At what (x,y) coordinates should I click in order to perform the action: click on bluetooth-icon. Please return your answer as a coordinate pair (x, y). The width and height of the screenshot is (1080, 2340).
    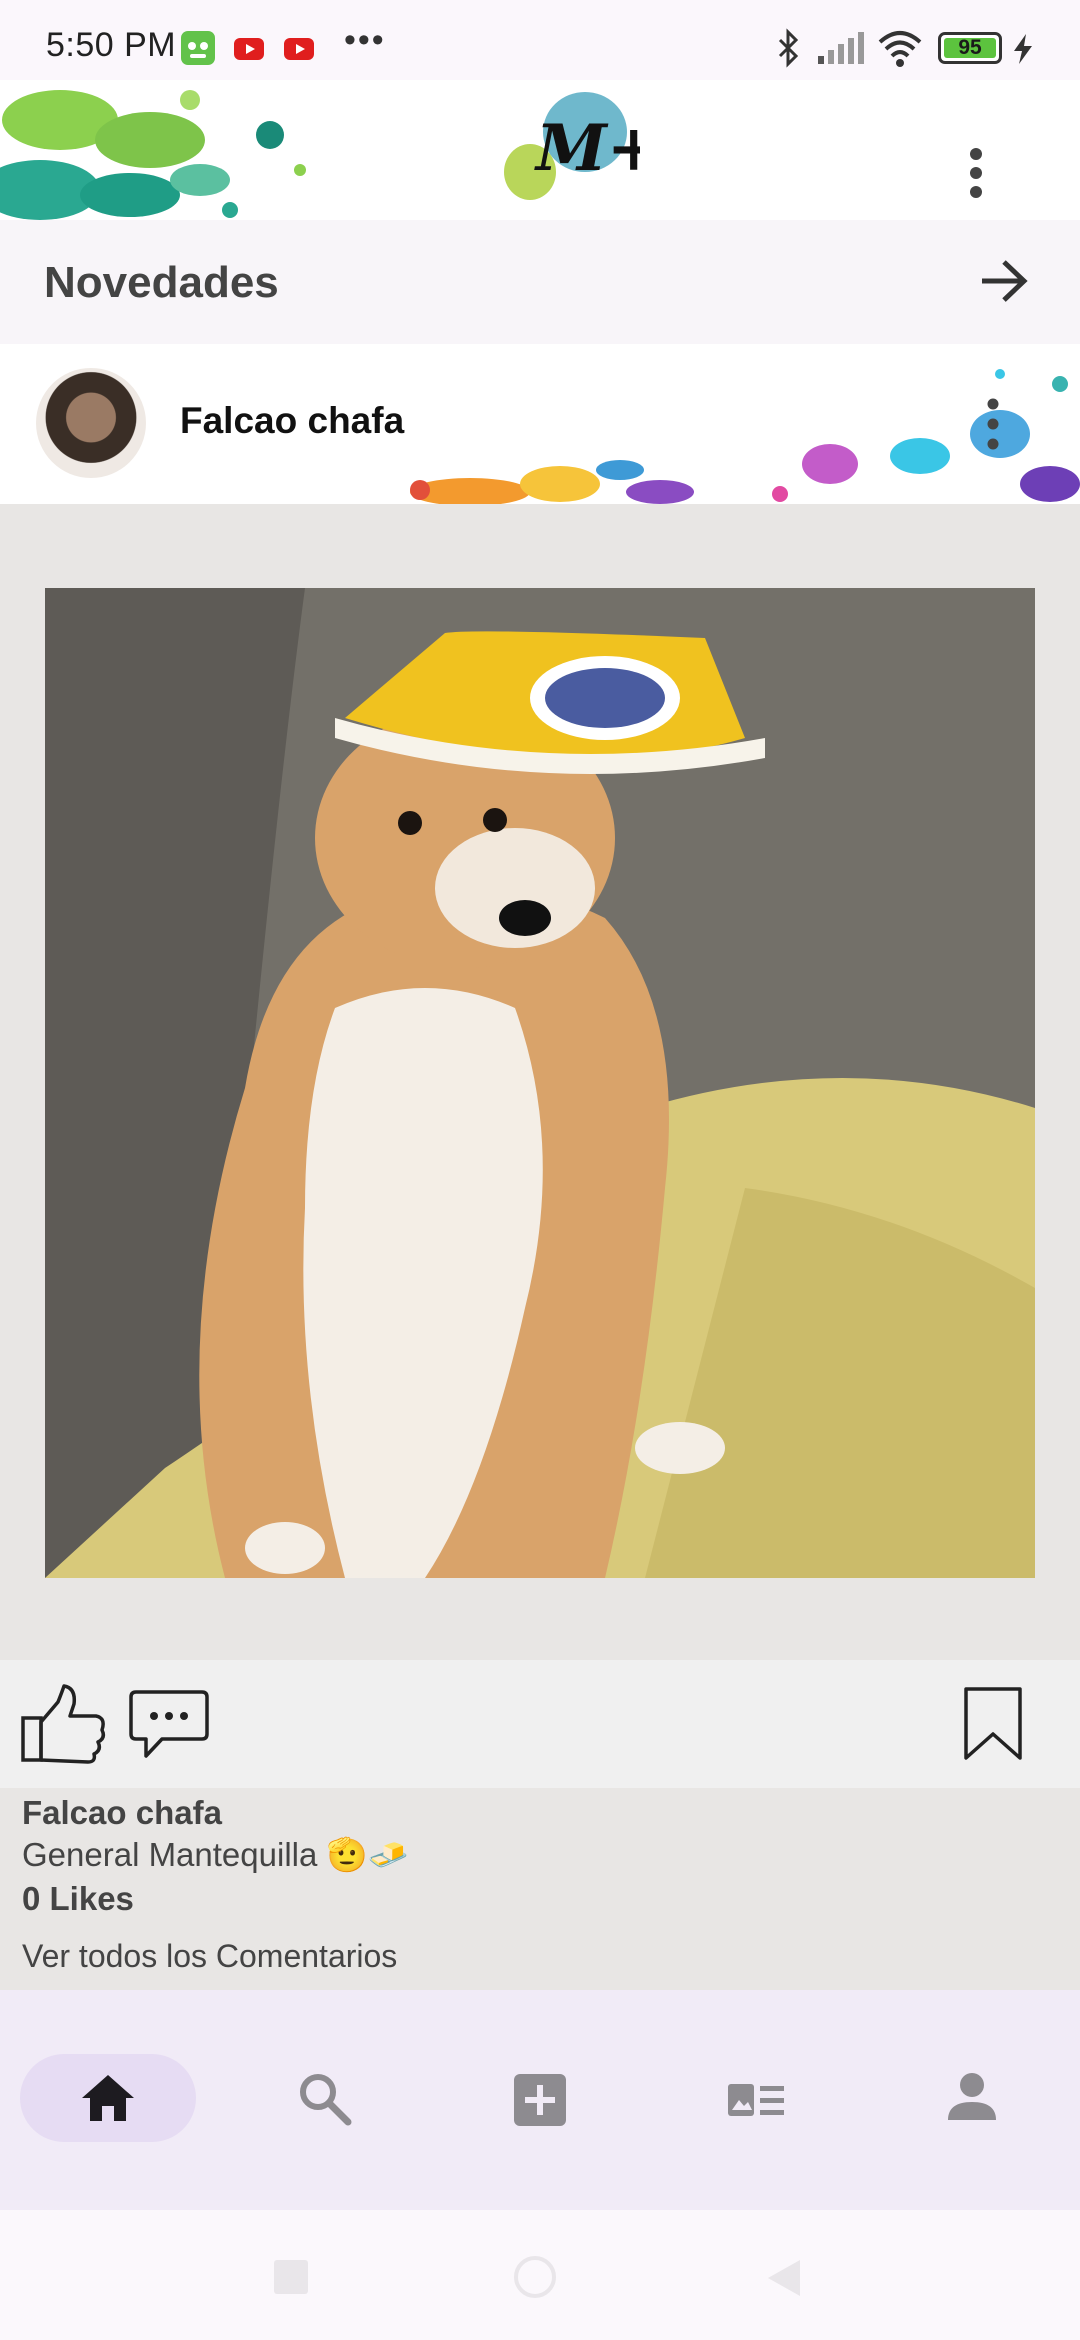
    Looking at the image, I should click on (788, 48).